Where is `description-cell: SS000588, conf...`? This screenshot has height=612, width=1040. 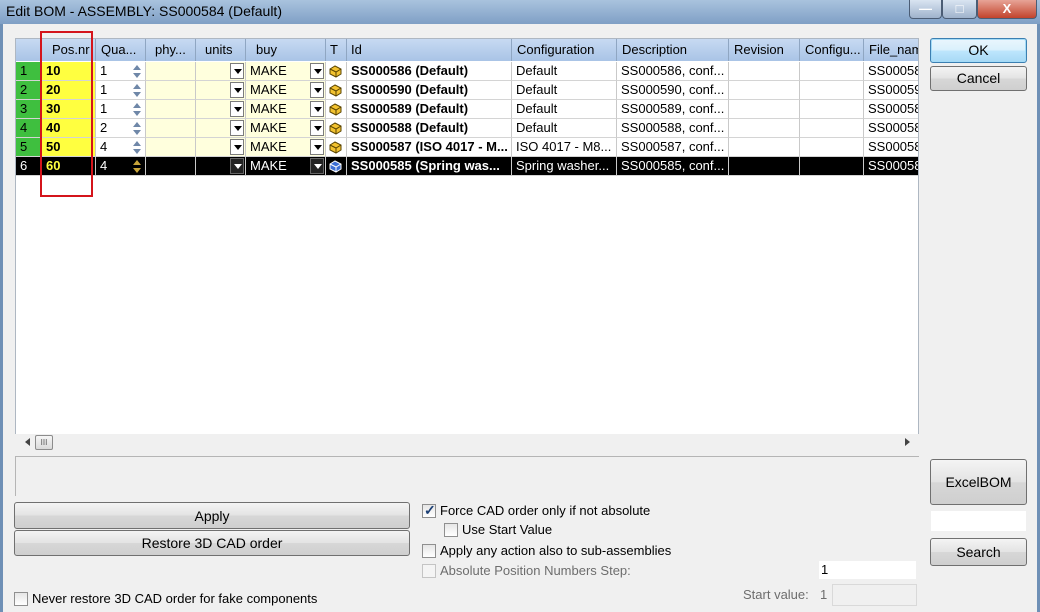 description-cell: SS000588, conf... is located at coordinates (673, 128).